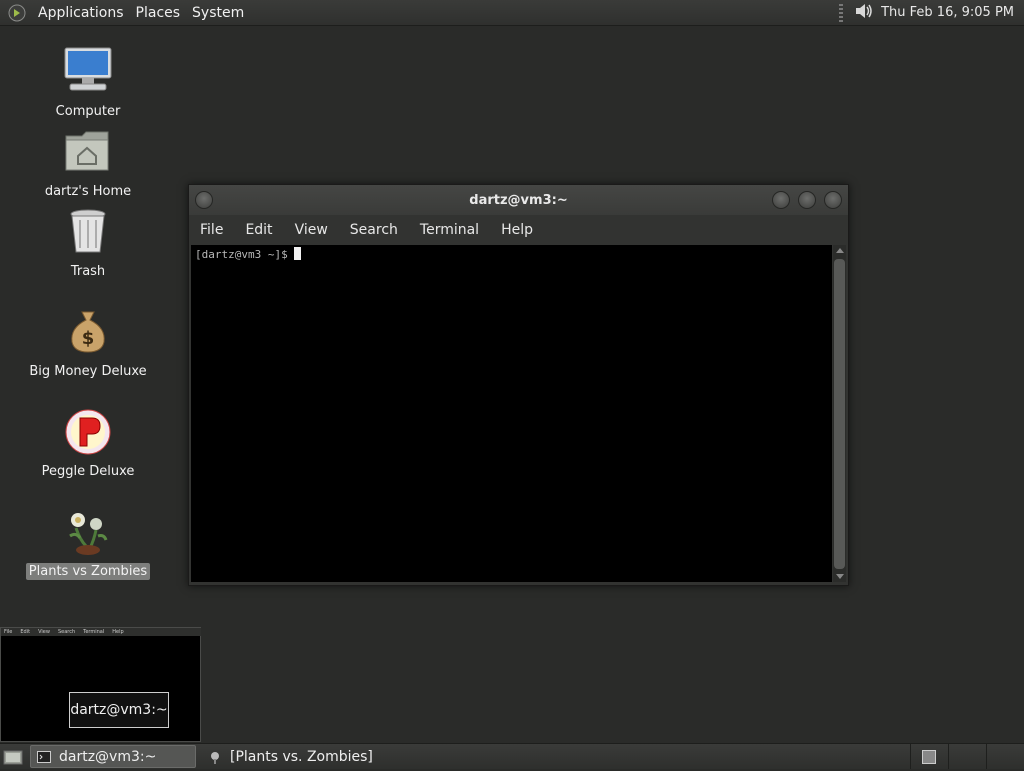  Describe the element at coordinates (88, 232) in the screenshot. I see `trash-icon` at that location.